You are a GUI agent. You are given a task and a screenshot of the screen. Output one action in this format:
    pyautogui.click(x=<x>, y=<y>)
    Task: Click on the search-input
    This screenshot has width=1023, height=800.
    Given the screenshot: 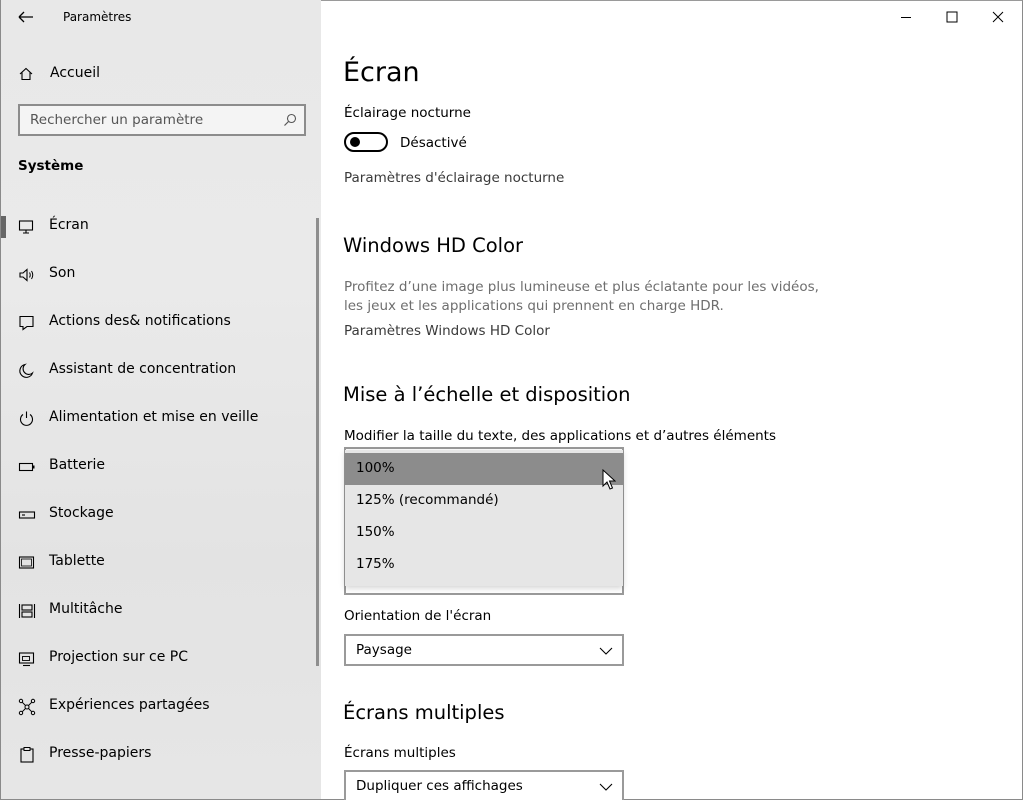 What is the action you would take?
    pyautogui.click(x=162, y=120)
    